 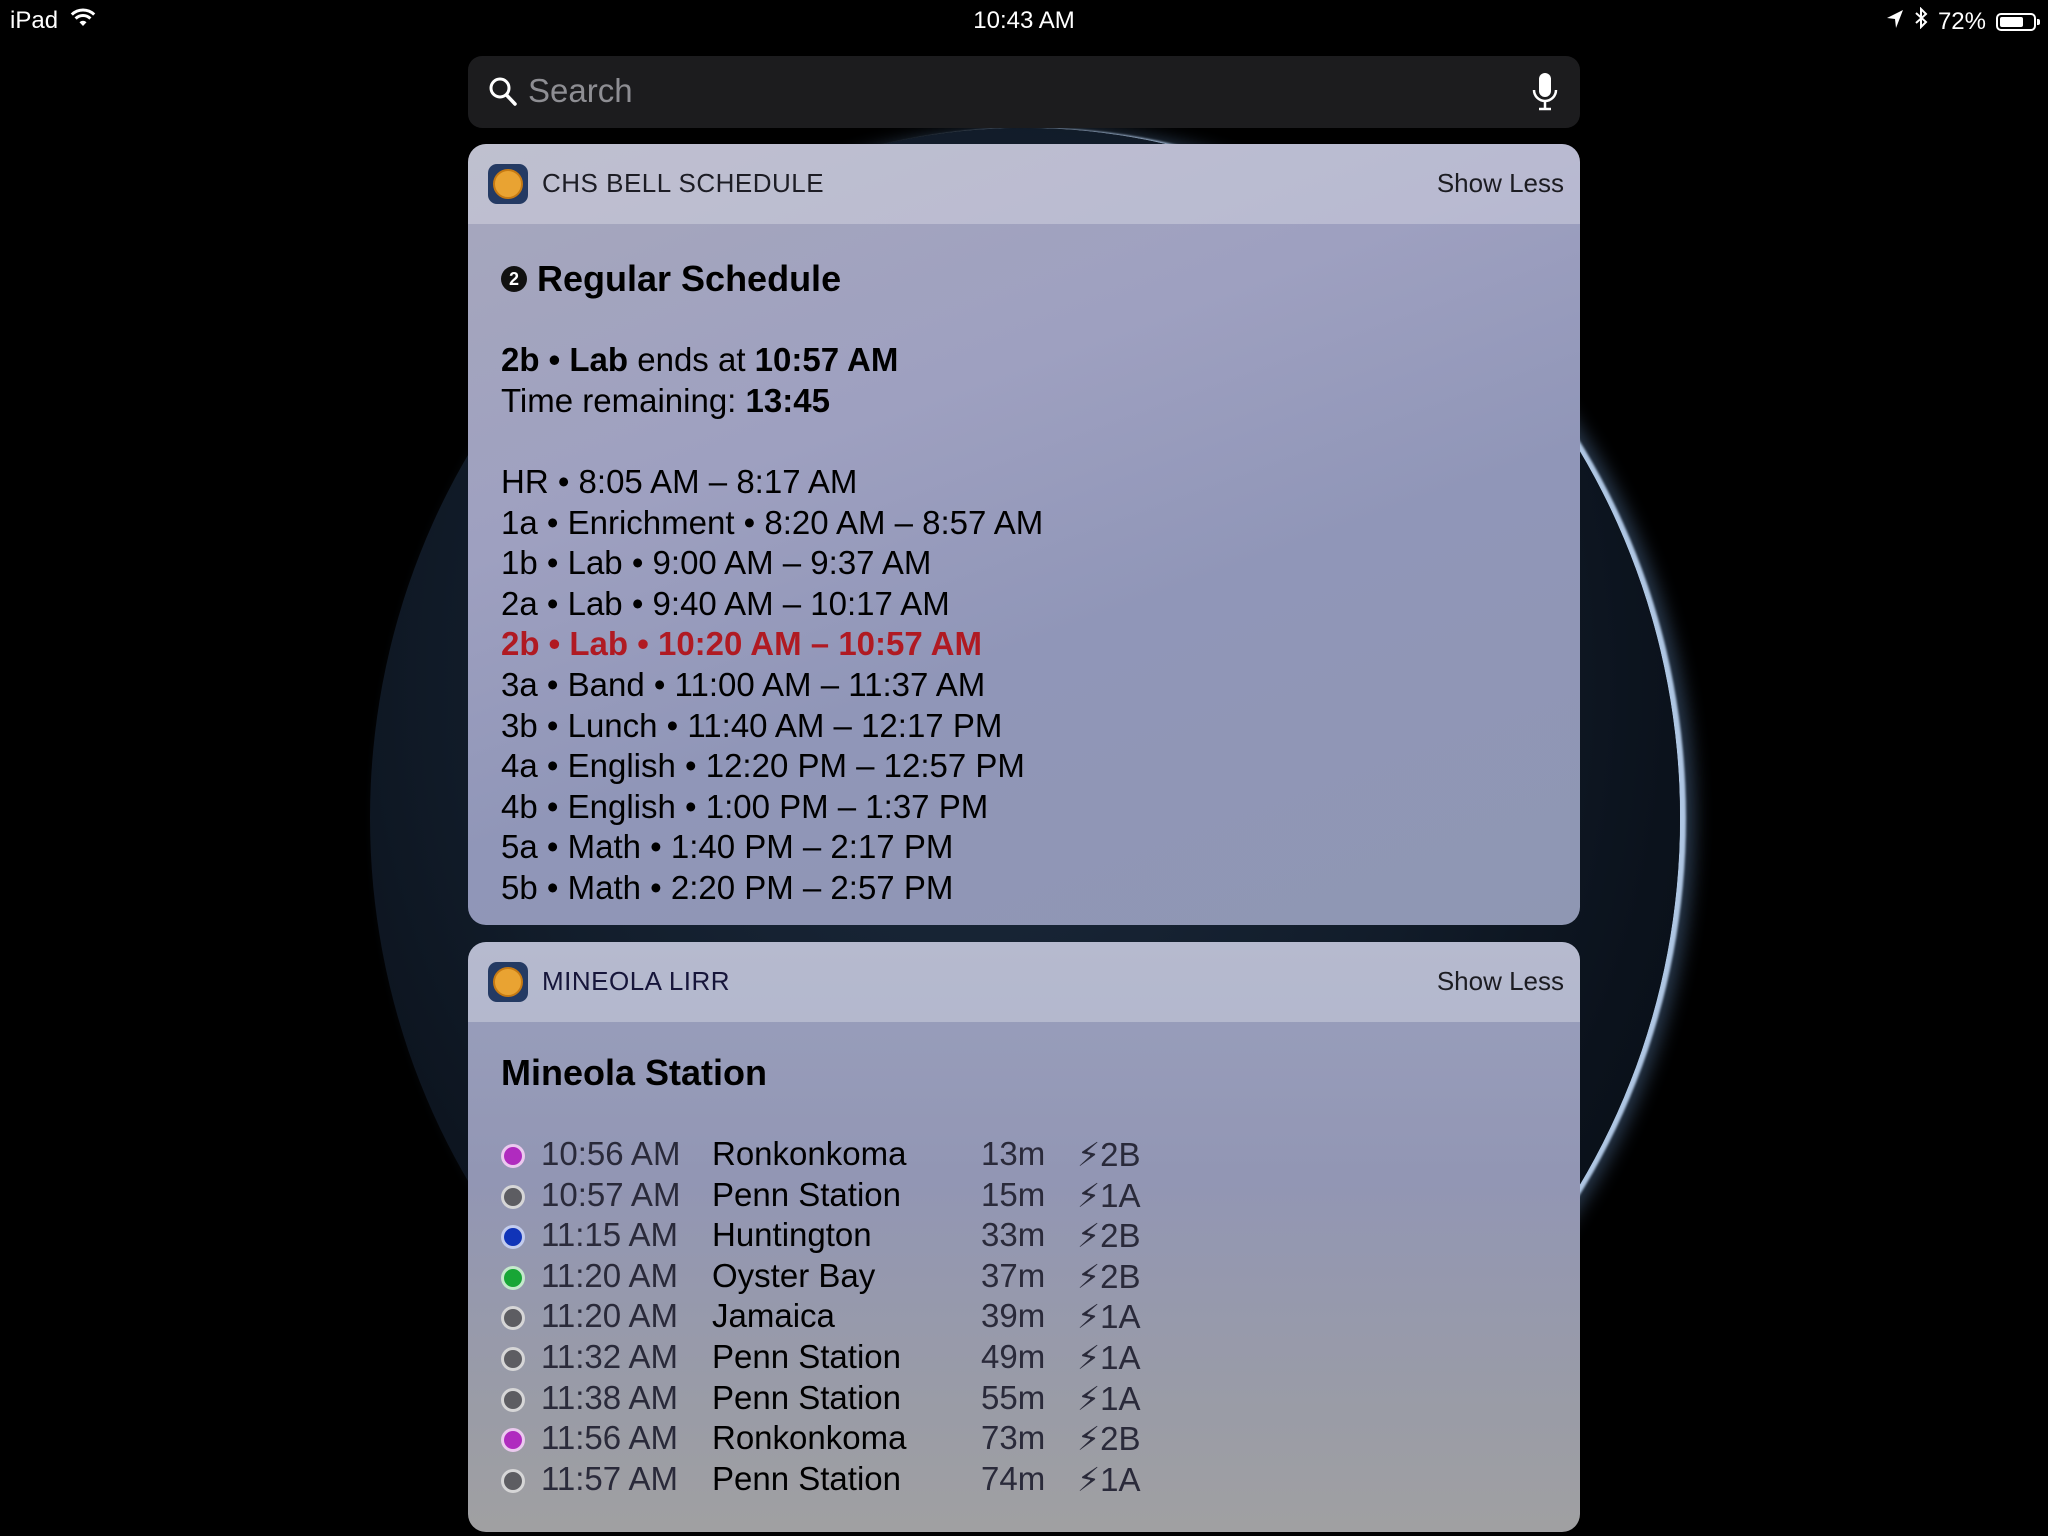 I want to click on time-remaining-label: Time remaining:, so click(x=619, y=400).